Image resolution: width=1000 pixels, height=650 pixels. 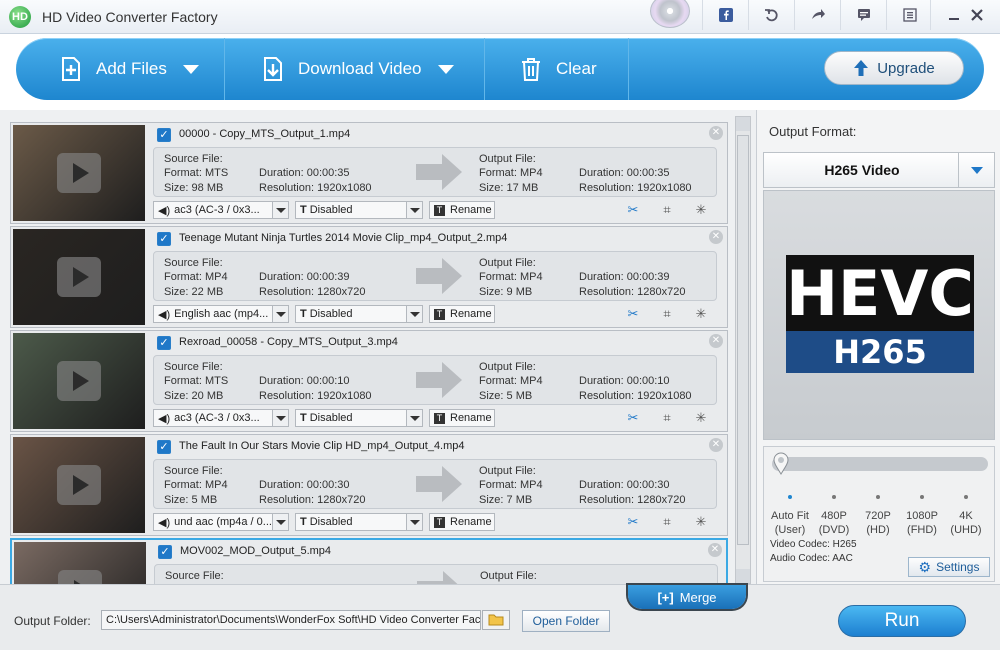 I want to click on quality-option: Auto Fit (User), so click(x=790, y=523).